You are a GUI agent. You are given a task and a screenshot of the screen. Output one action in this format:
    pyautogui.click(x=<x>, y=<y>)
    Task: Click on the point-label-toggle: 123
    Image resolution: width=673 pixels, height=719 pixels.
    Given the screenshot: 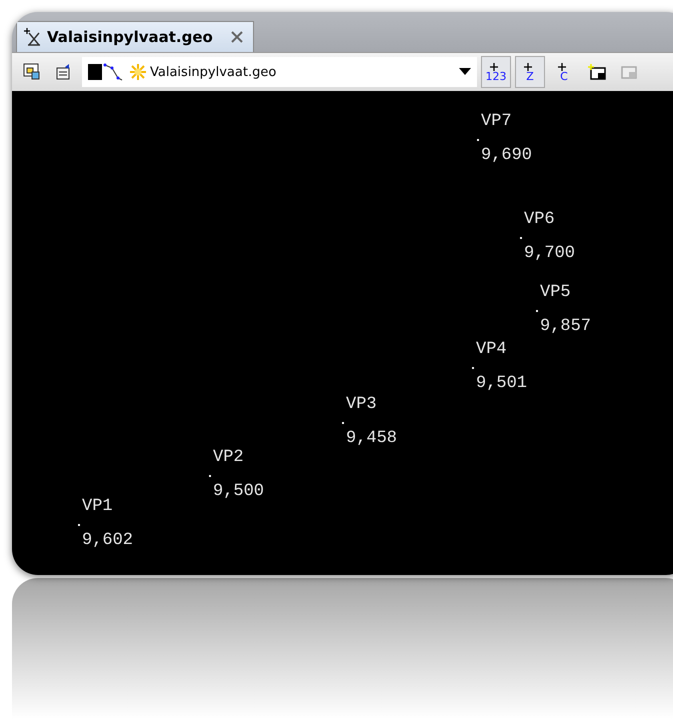 What is the action you would take?
    pyautogui.click(x=496, y=72)
    